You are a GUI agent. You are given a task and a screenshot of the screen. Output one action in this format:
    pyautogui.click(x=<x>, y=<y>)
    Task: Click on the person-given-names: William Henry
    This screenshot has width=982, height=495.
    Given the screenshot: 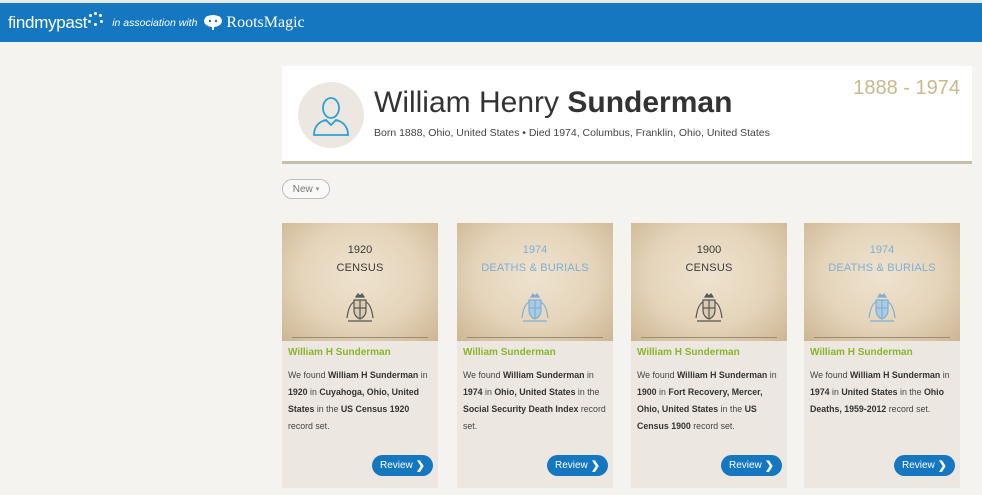 What is the action you would take?
    pyautogui.click(x=467, y=102)
    